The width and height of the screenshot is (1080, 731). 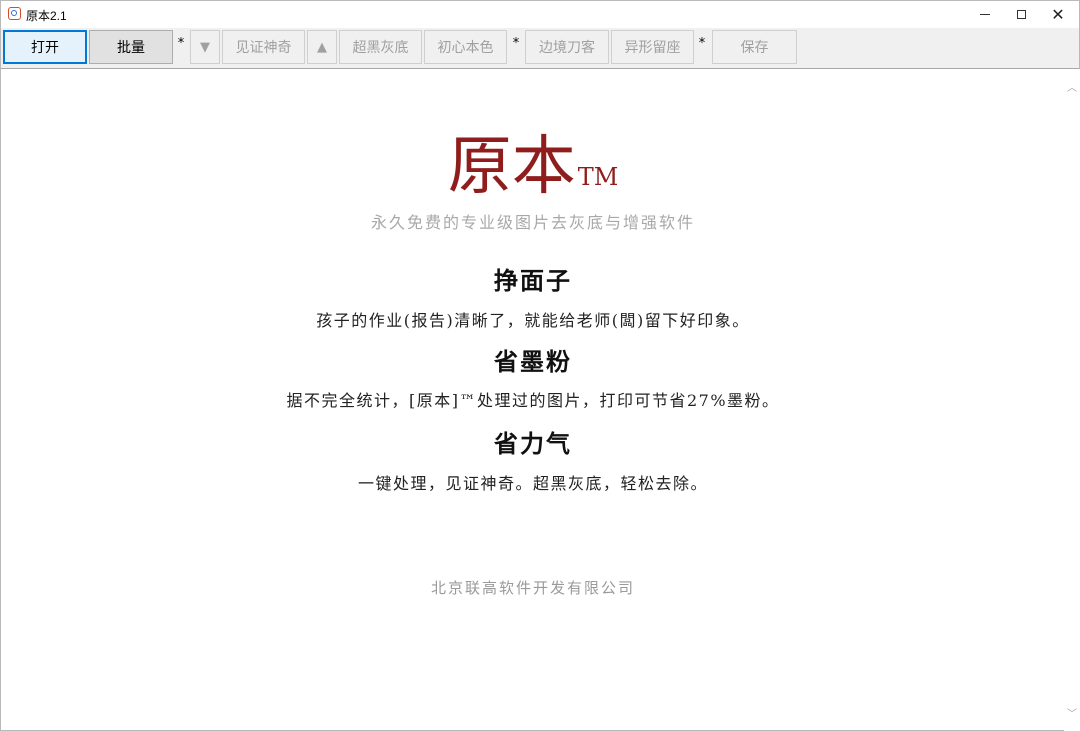 What do you see at coordinates (598, 177) in the screenshot?
I see `brand-trademark: TM` at bounding box center [598, 177].